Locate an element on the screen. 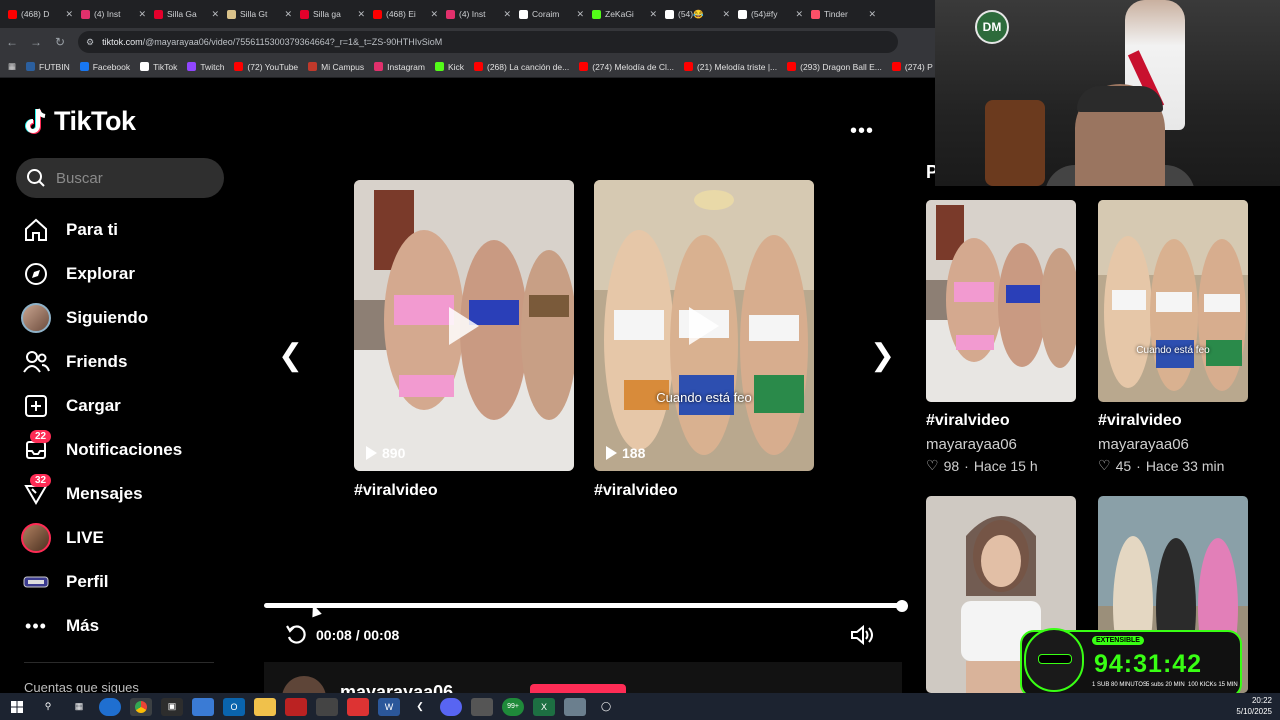  browser-tab: ZeKaGi ✕ is located at coordinates (624, 14).